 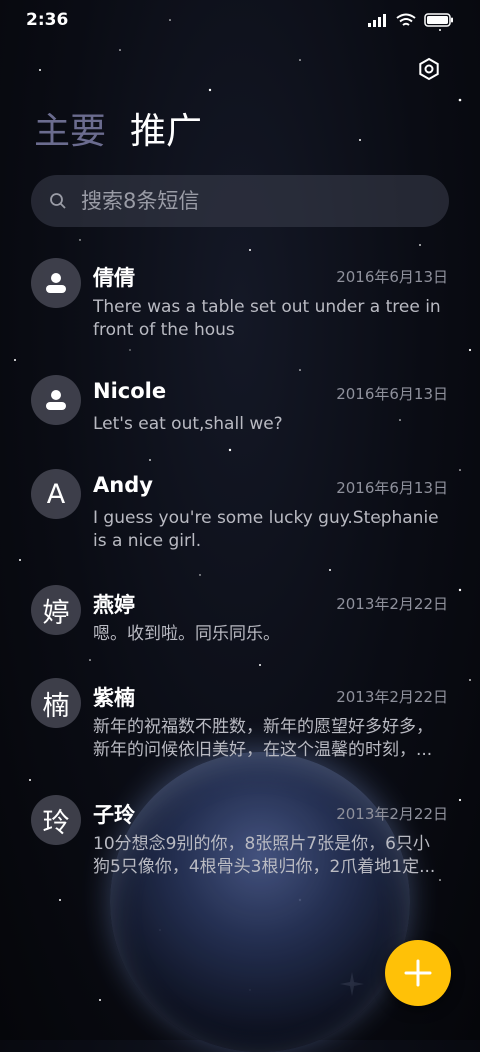 What do you see at coordinates (377, 20) in the screenshot?
I see `signal-icon` at bounding box center [377, 20].